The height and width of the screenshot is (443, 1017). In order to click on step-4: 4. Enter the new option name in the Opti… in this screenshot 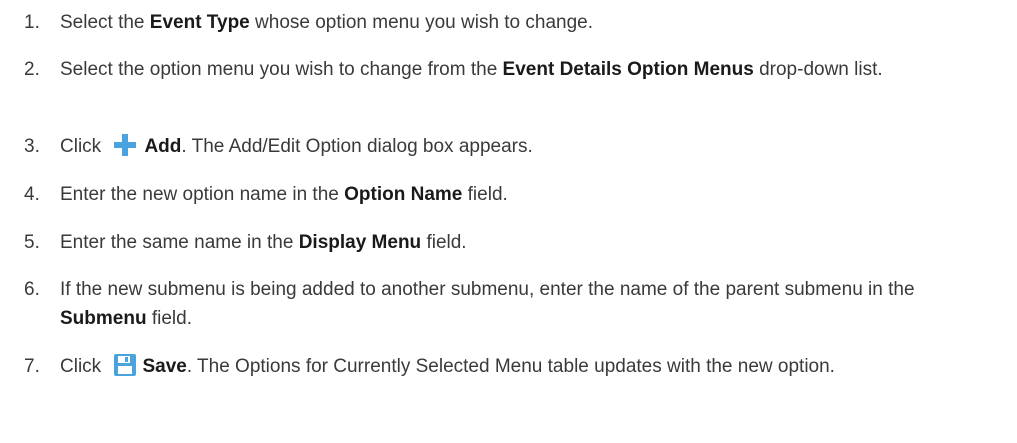, I will do `click(514, 194)`.